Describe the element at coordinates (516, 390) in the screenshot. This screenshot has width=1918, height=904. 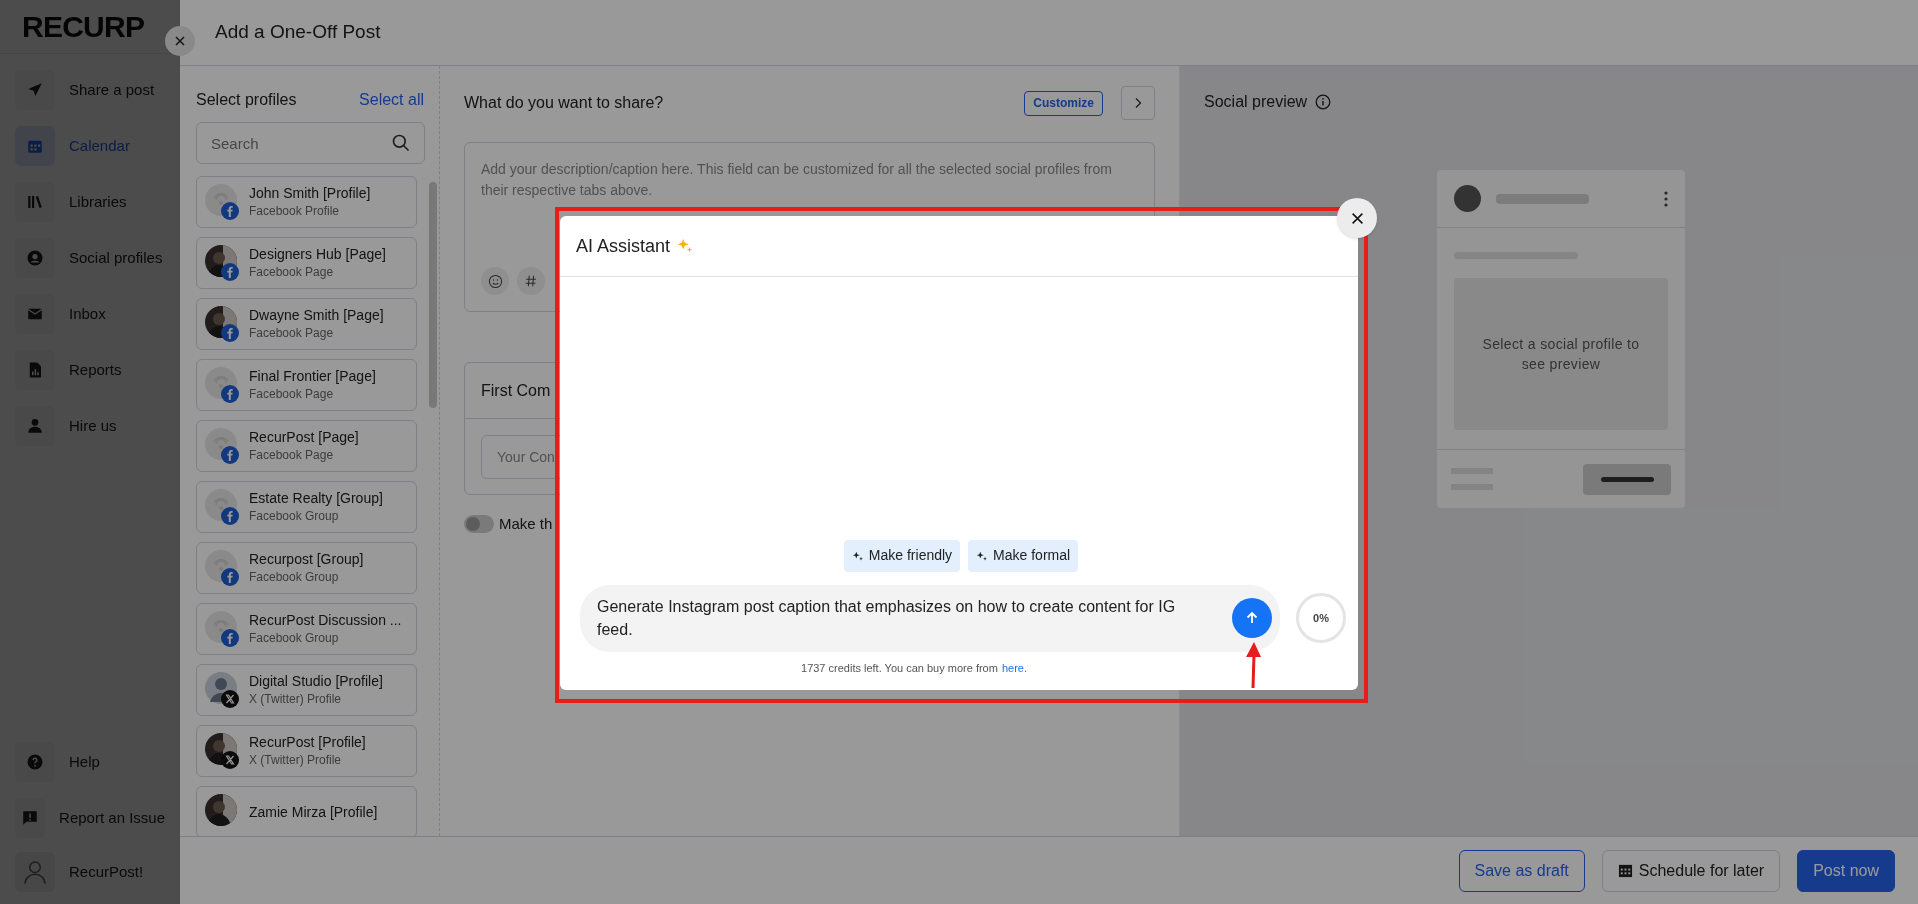
I see `card-title: First Com` at that location.